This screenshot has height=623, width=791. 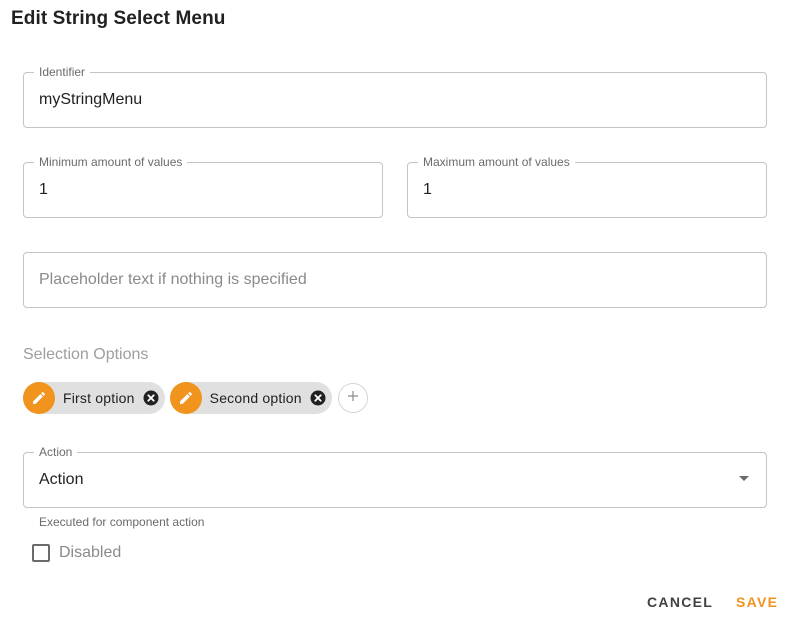 What do you see at coordinates (427, 189) in the screenshot?
I see `max-values-value: 1` at bounding box center [427, 189].